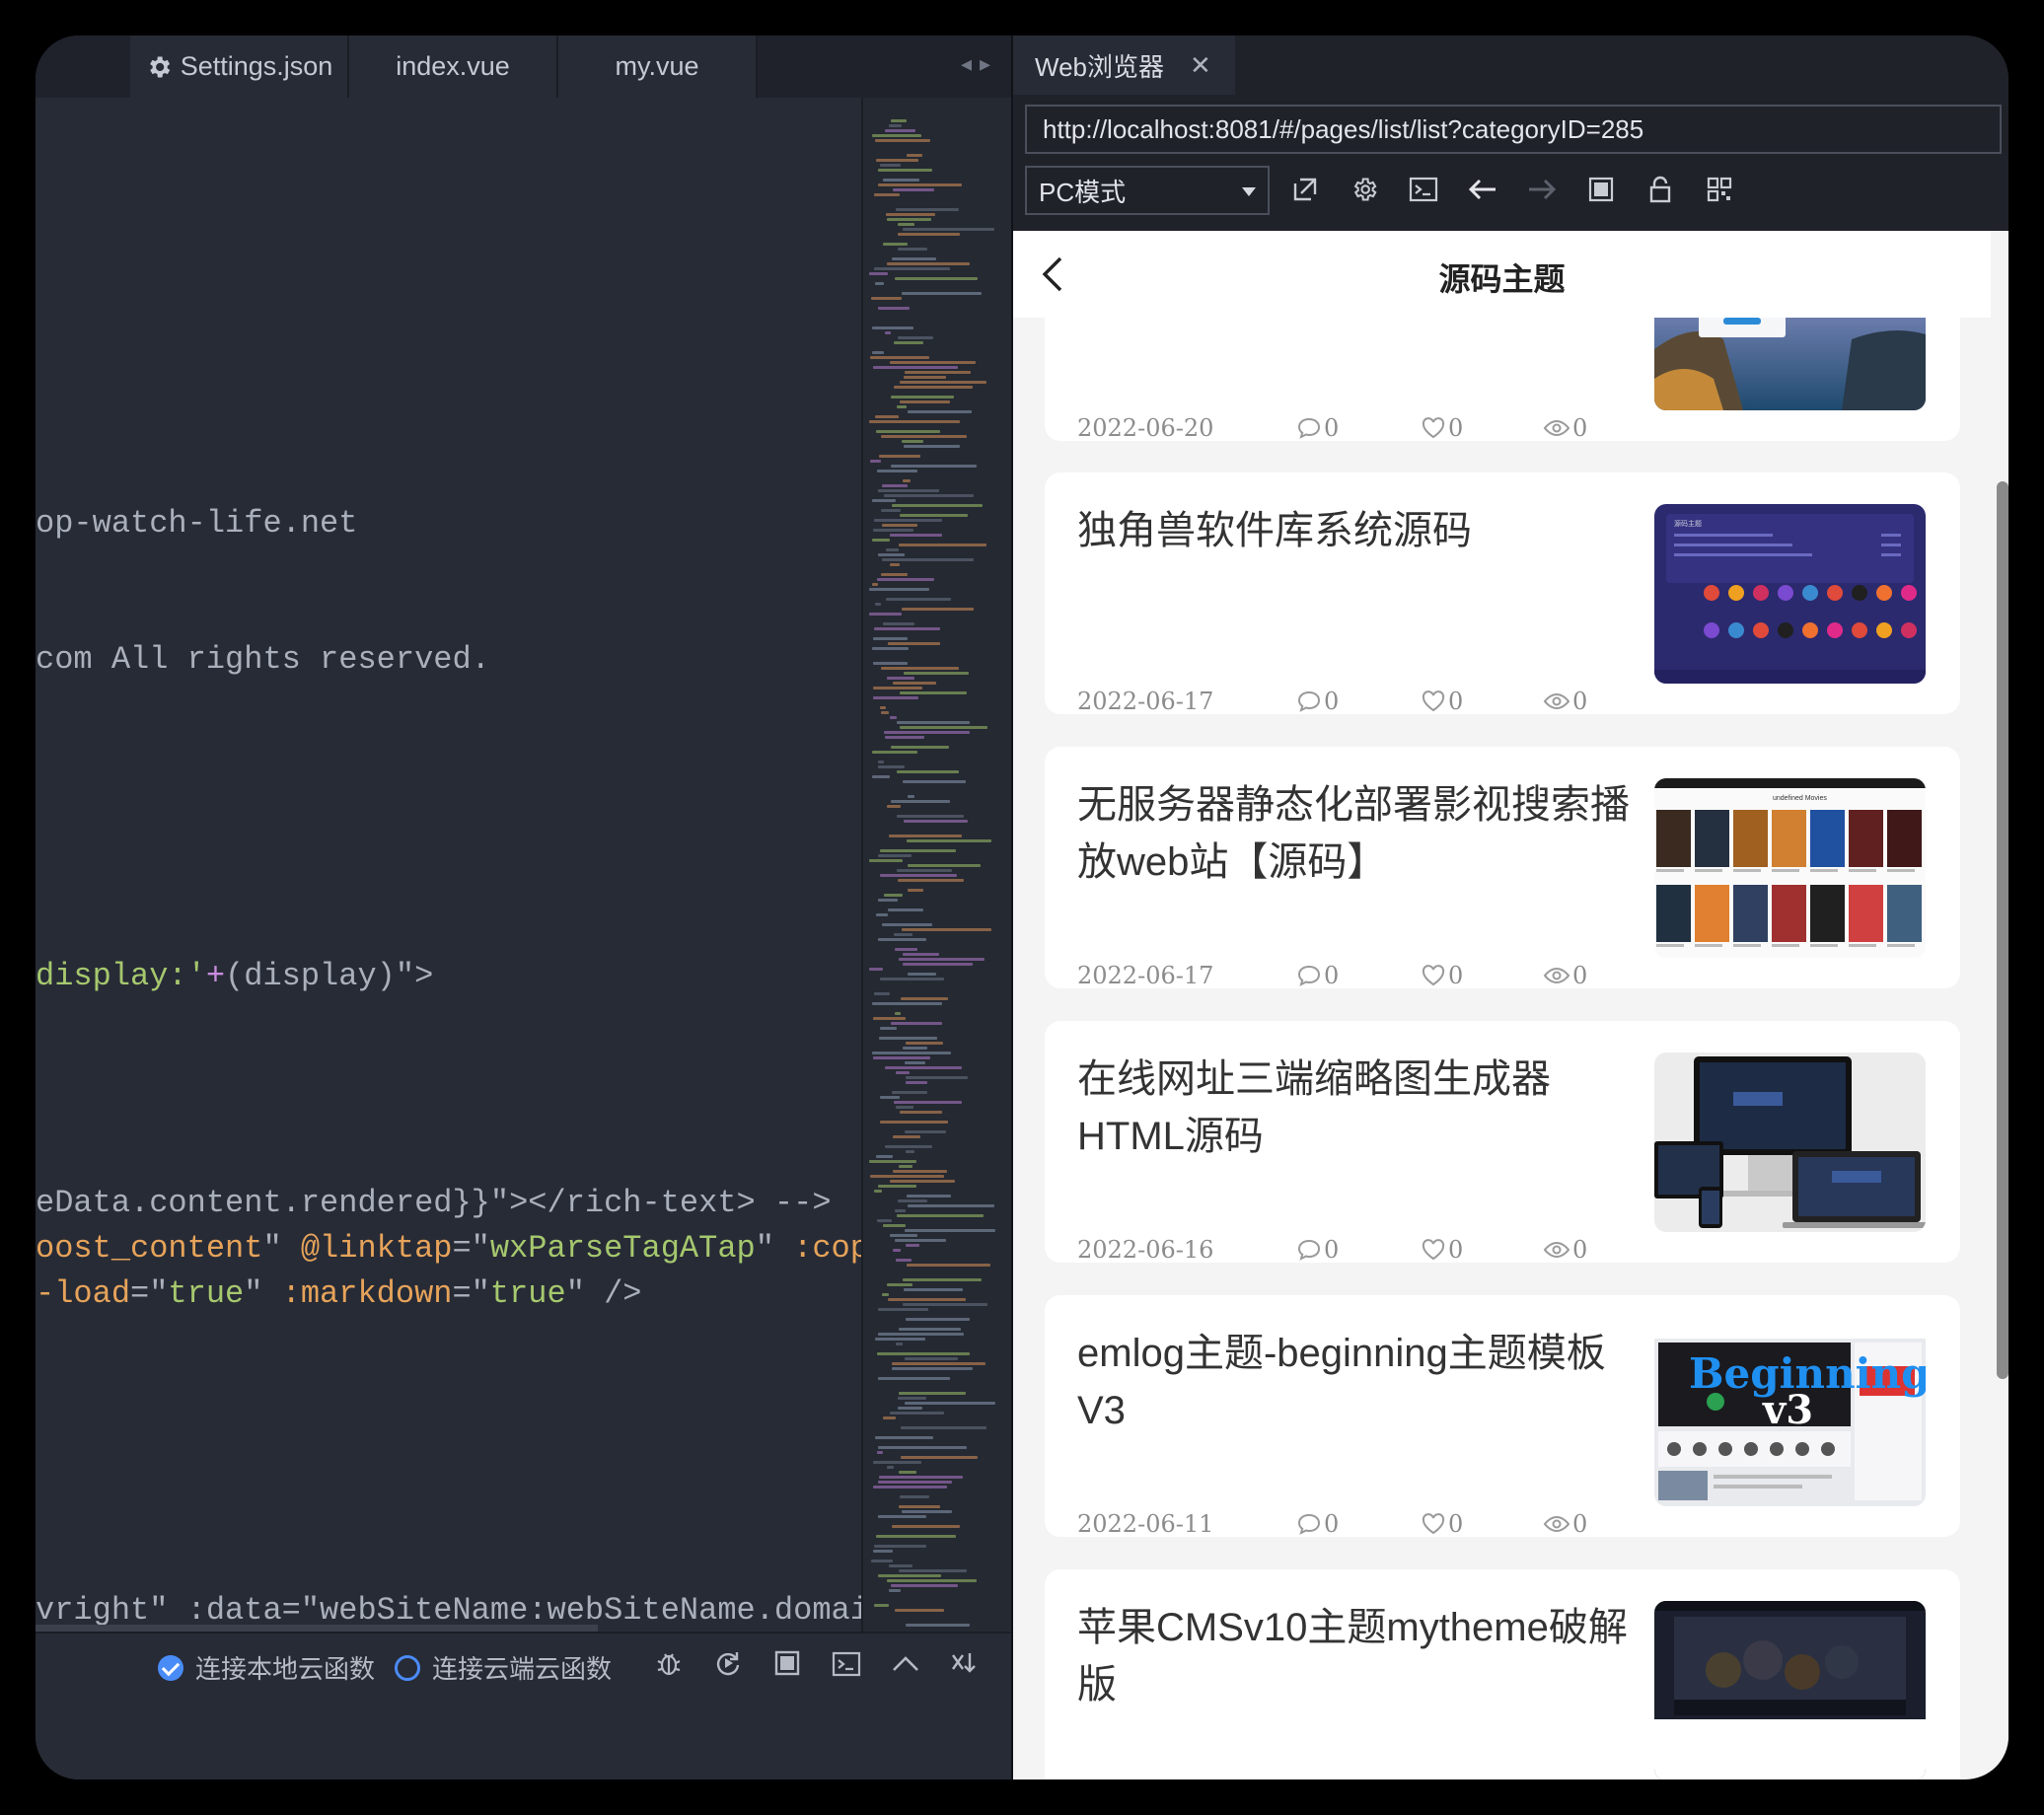 Image resolution: width=2044 pixels, height=1815 pixels. Describe the element at coordinates (1720, 189) in the screenshot. I see `qrcode-icon` at that location.